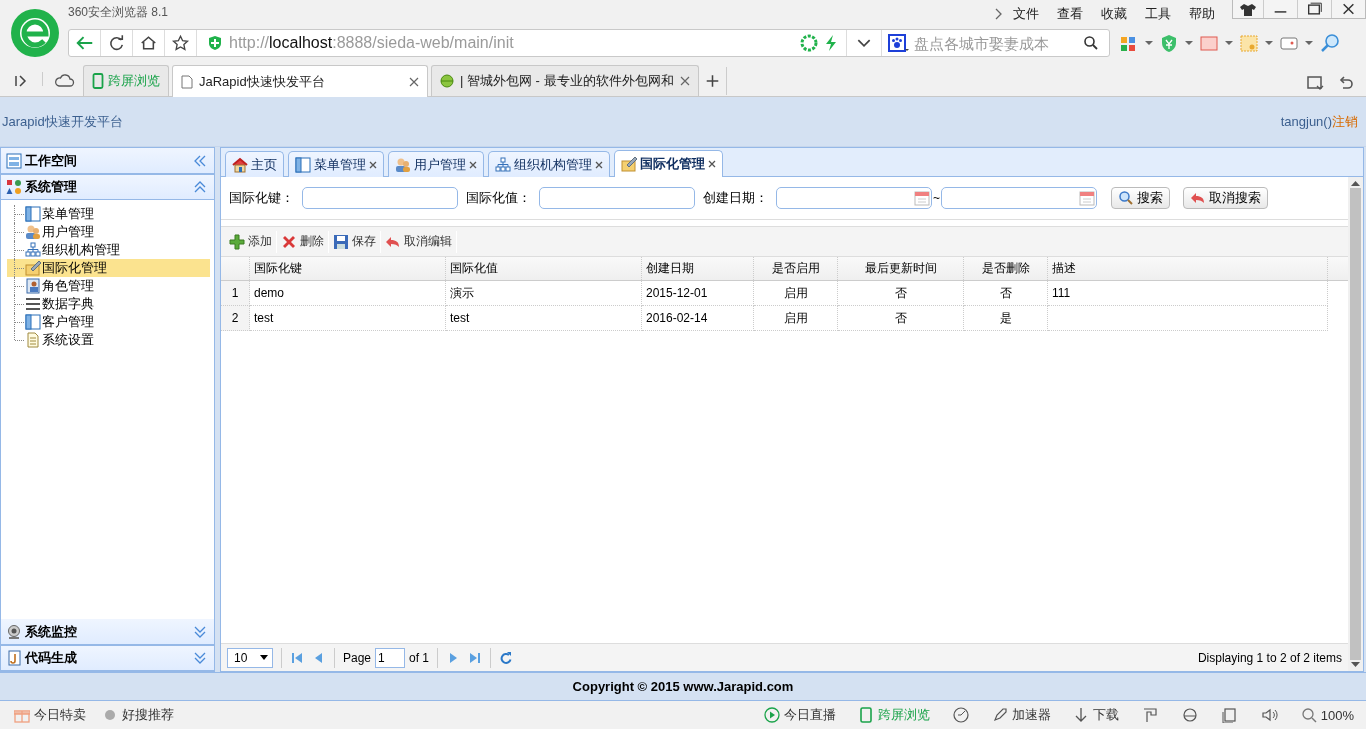 This screenshot has width=1366, height=729. Describe the element at coordinates (108, 340) in the screenshot. I see `tree-item: 系统设置` at that location.